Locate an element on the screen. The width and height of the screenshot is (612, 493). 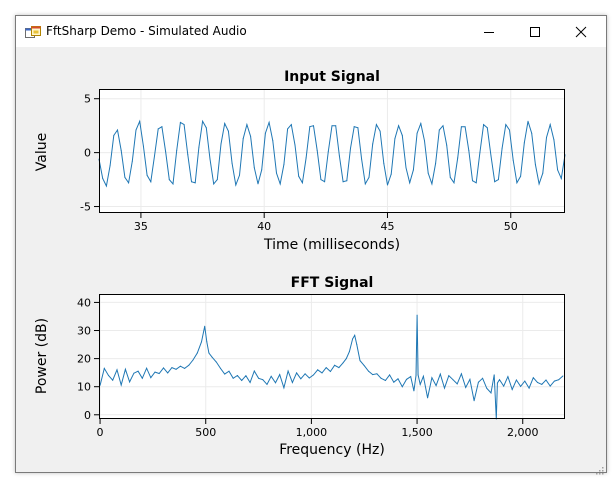
window-title: FftSharp Demo - Simulated Audio is located at coordinates (146, 31).